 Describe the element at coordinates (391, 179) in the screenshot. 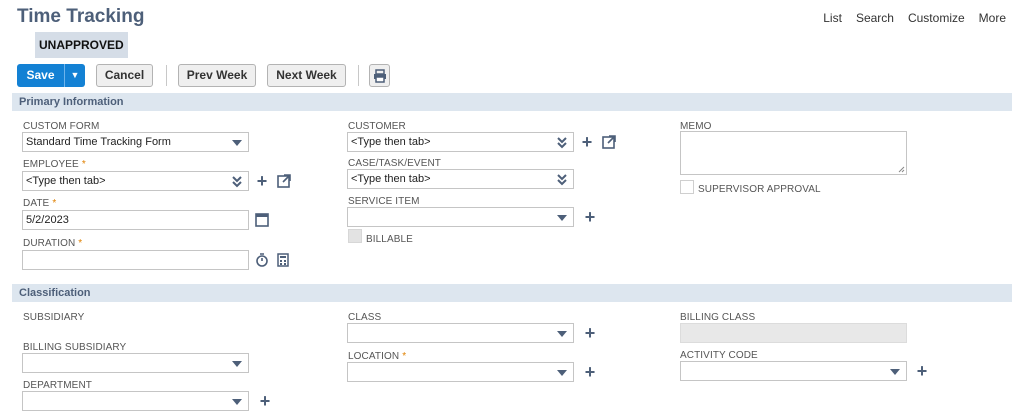

I see `case-task-event-value: <Type then tab>` at that location.